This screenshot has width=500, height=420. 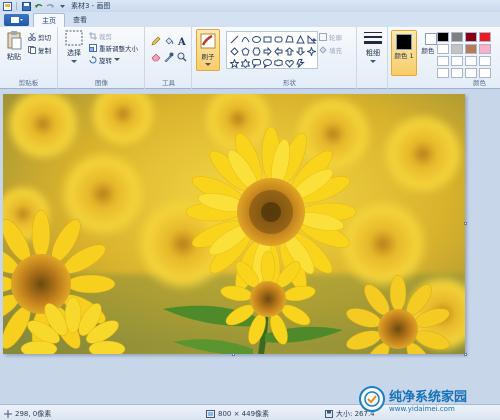 I want to click on curve-shape-icon, so click(x=245, y=39).